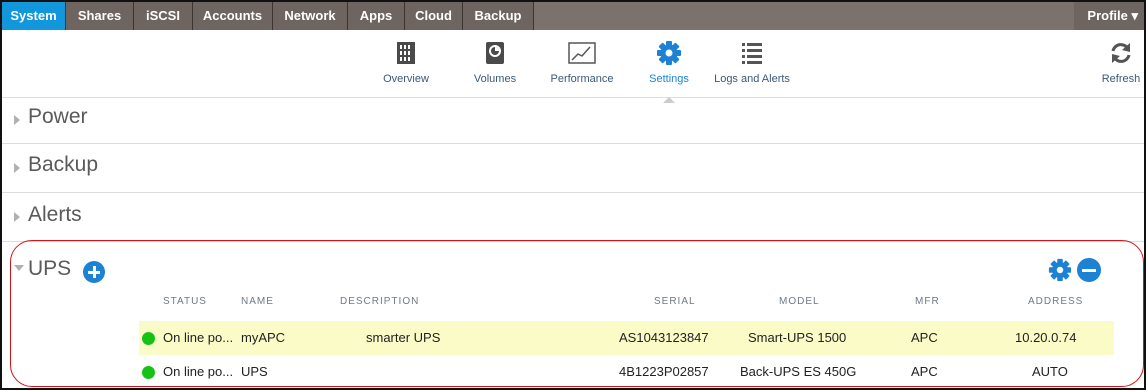 Image resolution: width=1146 pixels, height=390 pixels. Describe the element at coordinates (185, 301) in the screenshot. I see `column-header-status: STATUS` at that location.